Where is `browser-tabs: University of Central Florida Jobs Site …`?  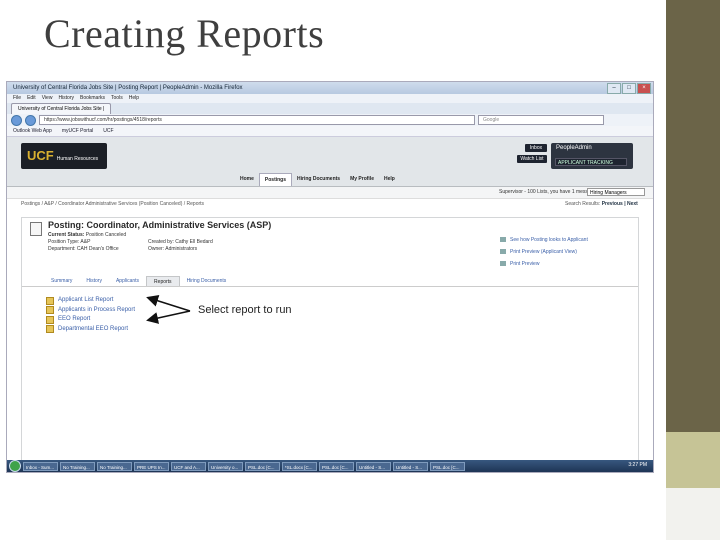 browser-tabs: University of Central Florida Jobs Site … is located at coordinates (330, 108).